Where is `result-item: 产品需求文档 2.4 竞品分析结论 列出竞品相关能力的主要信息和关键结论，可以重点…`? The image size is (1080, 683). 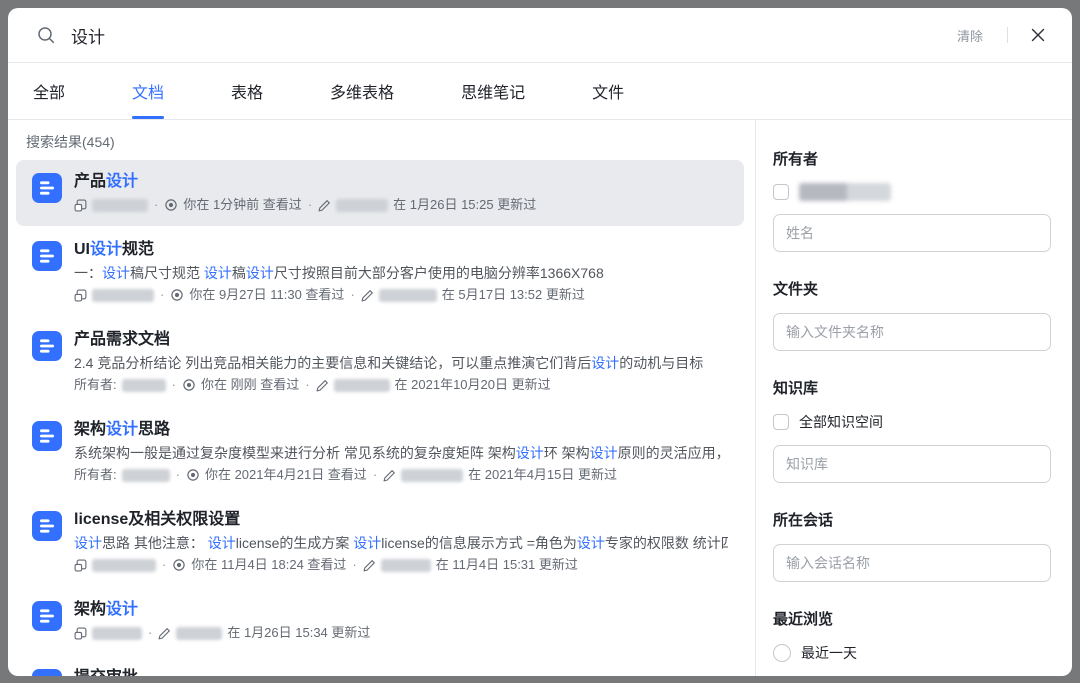
result-item: 产品需求文档 2.4 竞品分析结论 列出竞品相关能力的主要信息和关键结论，可以重点… is located at coordinates (380, 362).